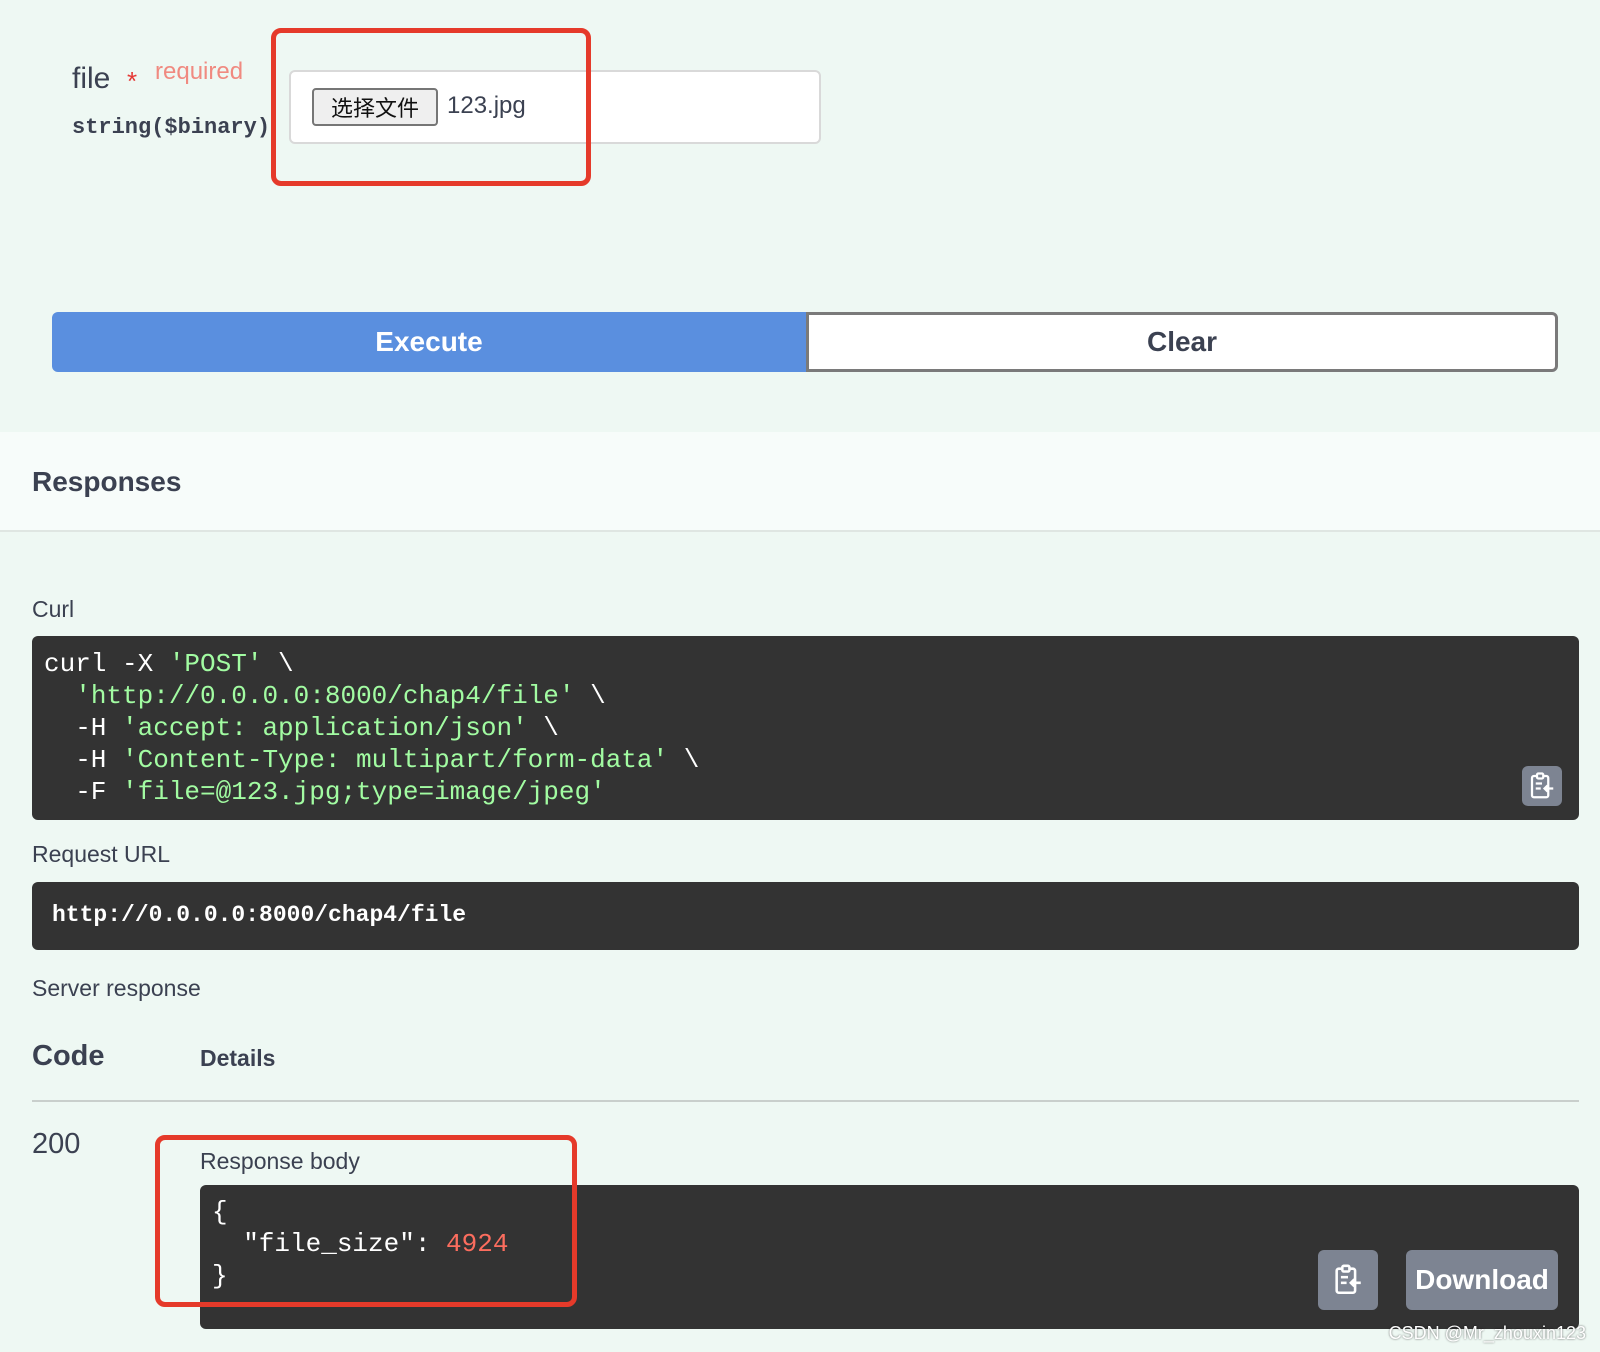  I want to click on table-divider, so click(805, 1101).